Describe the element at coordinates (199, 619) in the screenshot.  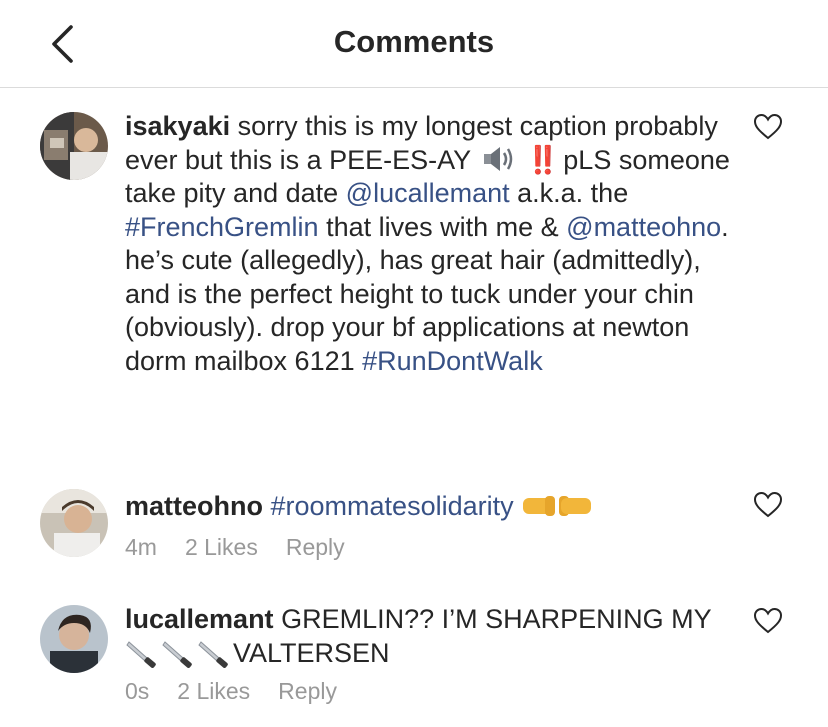
I see `comment-username: lucallemant` at that location.